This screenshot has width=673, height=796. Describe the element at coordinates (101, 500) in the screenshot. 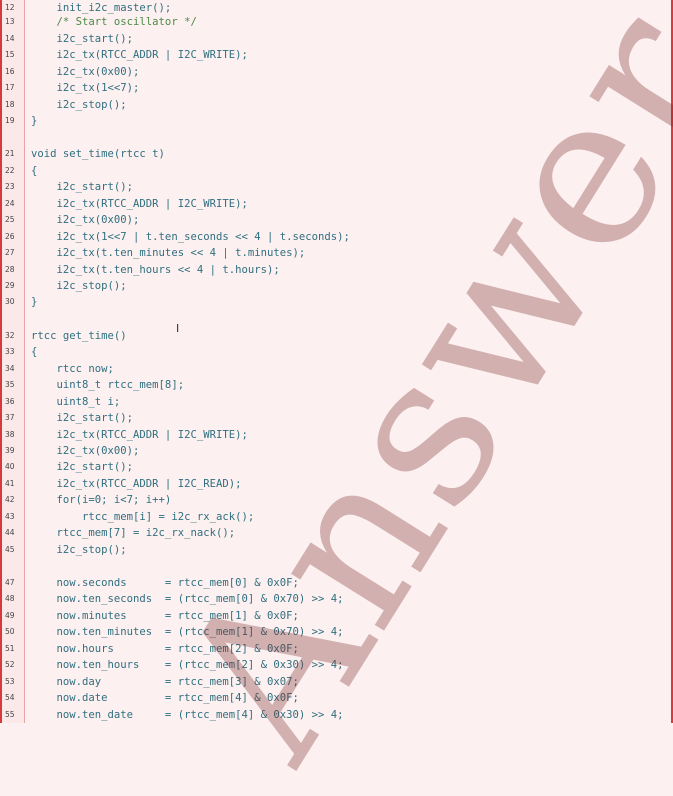

I see `code-text: for(i=0; i<7; i++)` at that location.